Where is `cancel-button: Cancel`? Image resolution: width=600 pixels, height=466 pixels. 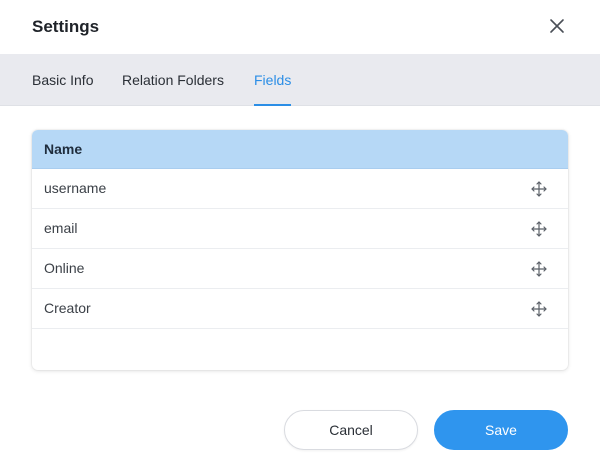
cancel-button: Cancel is located at coordinates (351, 430).